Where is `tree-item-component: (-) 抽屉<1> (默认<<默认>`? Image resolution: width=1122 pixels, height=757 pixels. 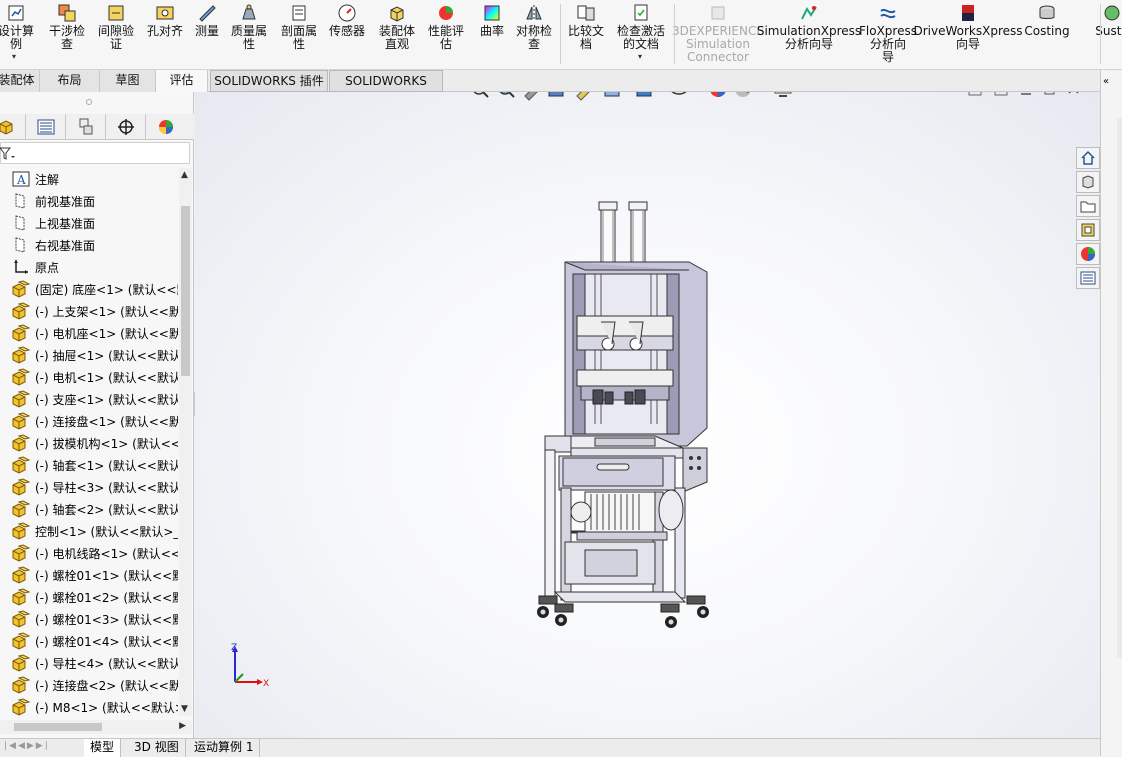 tree-item-component: (-) 抽屉<1> (默认<<默认> is located at coordinates (89, 355).